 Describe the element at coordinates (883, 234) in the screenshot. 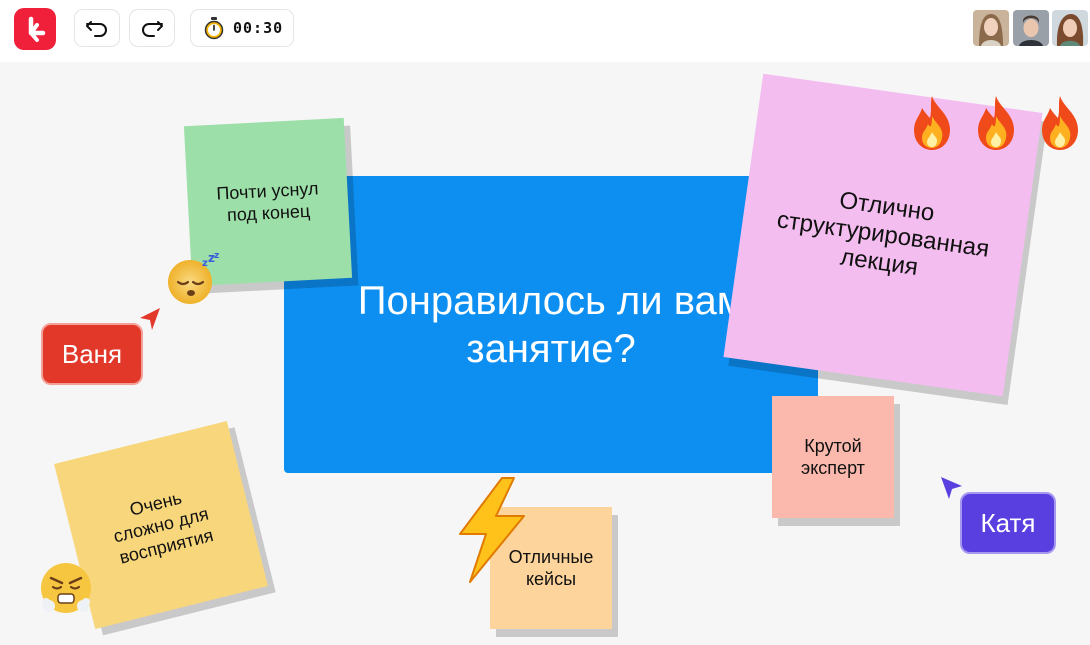

I see `note-text: Отлично структурированная лекция` at that location.